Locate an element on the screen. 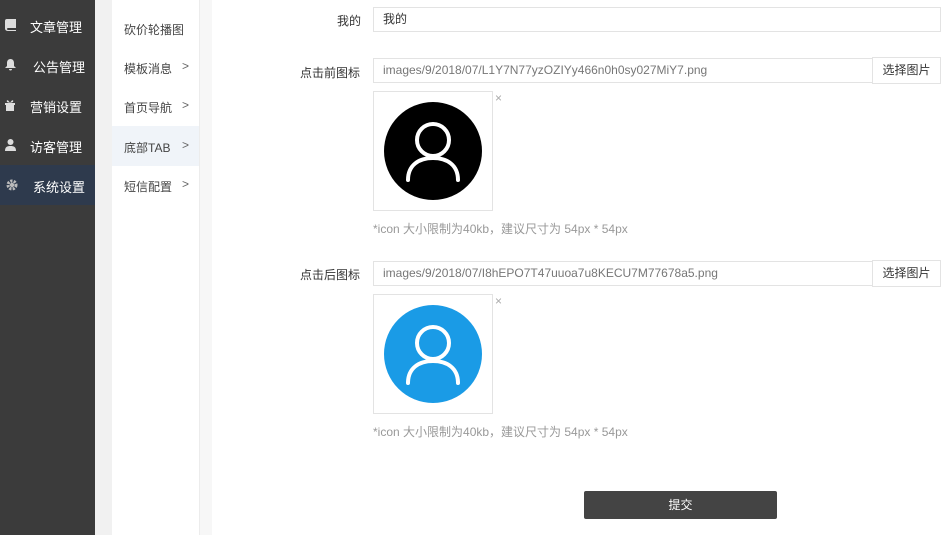  gift-icon is located at coordinates (10, 105).